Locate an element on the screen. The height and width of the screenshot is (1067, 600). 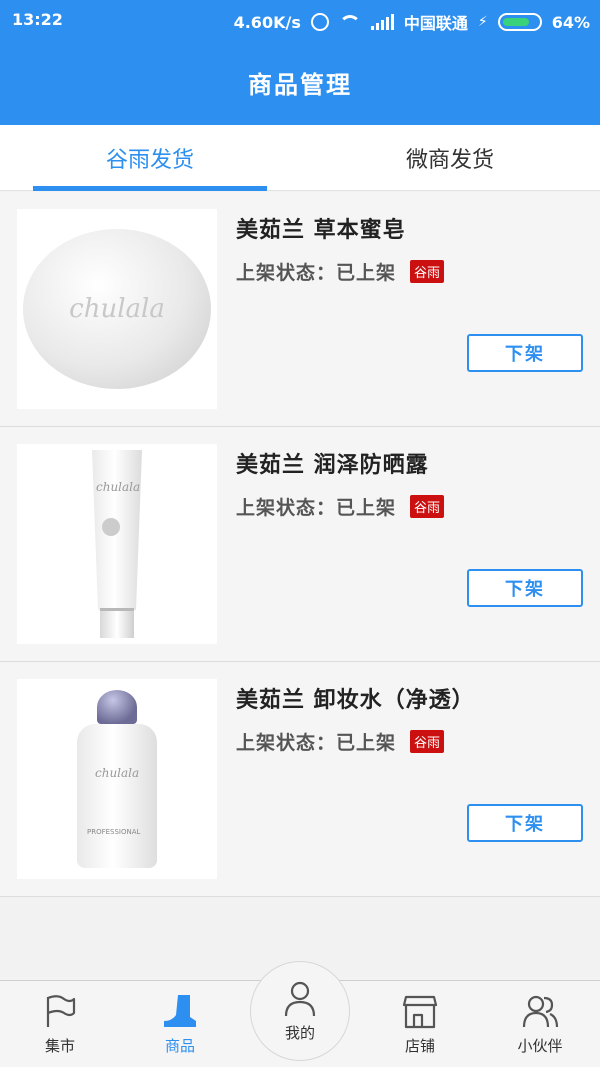
wifi-icon is located at coordinates (349, 22).